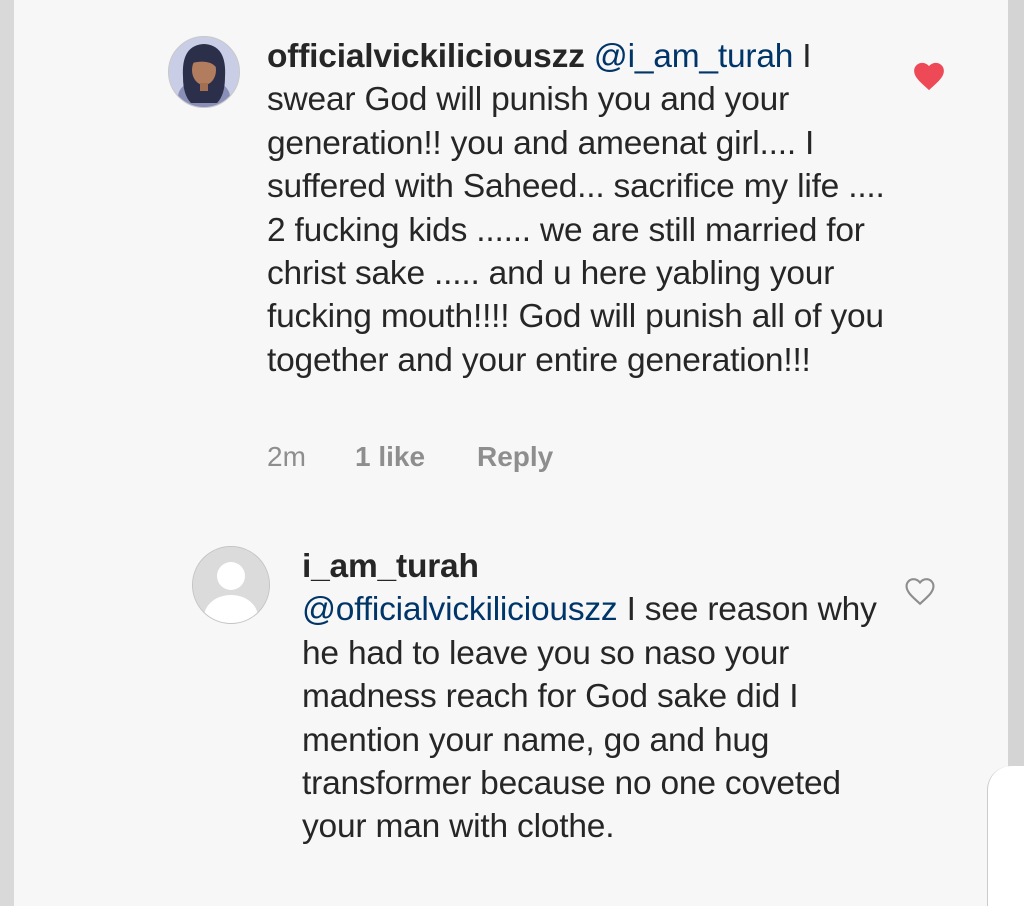 Image resolution: width=1024 pixels, height=906 pixels. What do you see at coordinates (929, 76) in the screenshot?
I see `heart-filled-icon` at bounding box center [929, 76].